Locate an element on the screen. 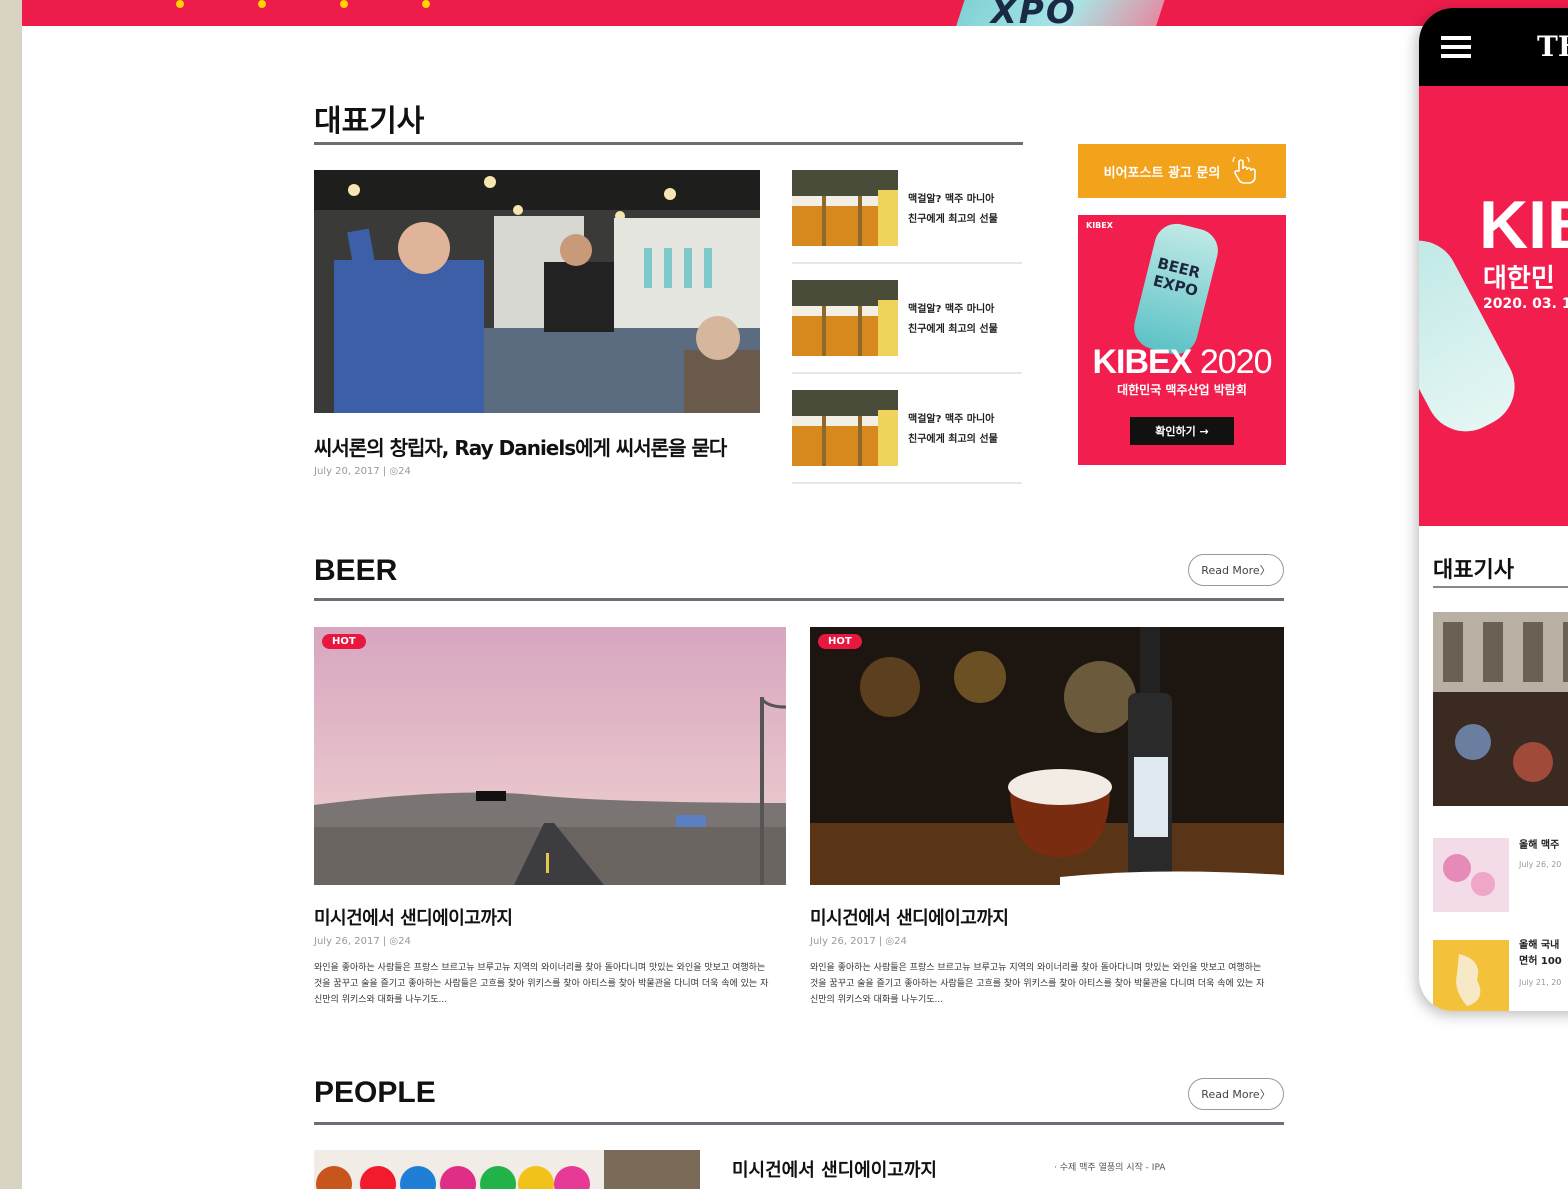 The height and width of the screenshot is (1189, 1568). people-card-title: 미시건에서 샌디에이고까지 is located at coordinates (834, 1169).